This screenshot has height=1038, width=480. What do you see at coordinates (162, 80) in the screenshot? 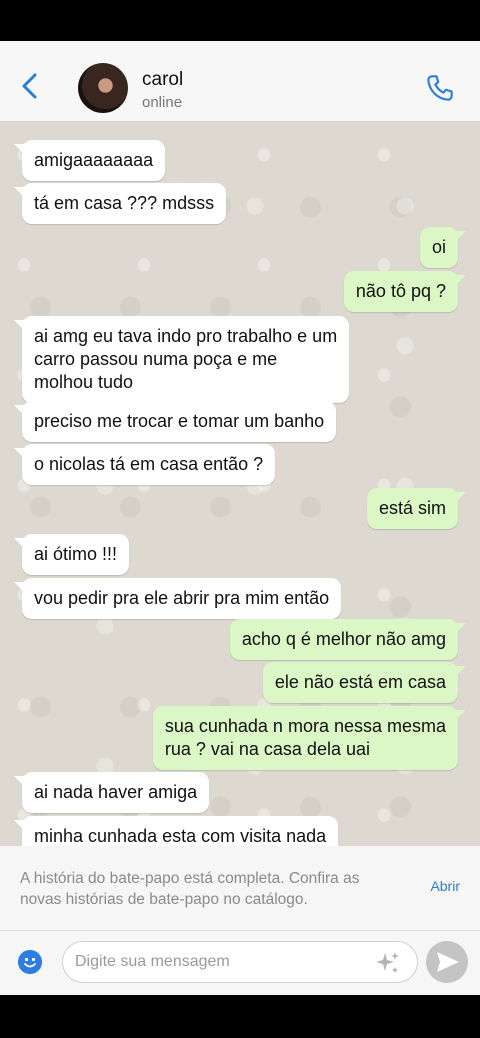
I see `contact-name: carol` at bounding box center [162, 80].